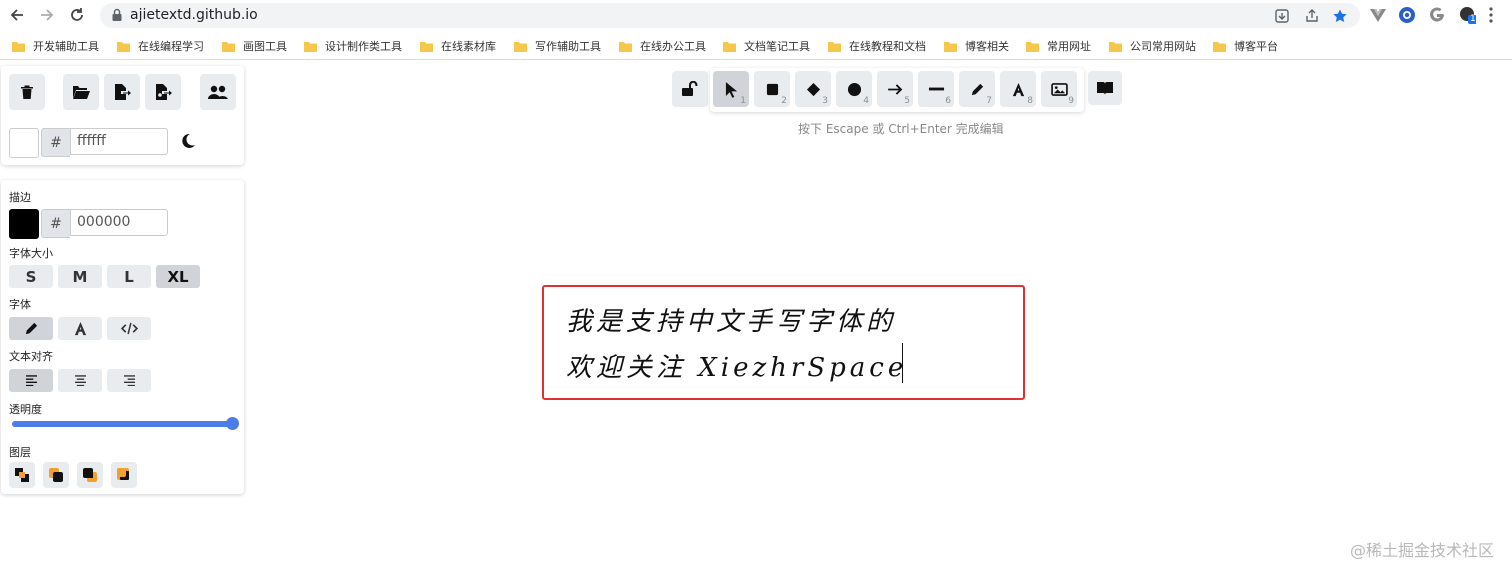 The image size is (1512, 574). What do you see at coordinates (17, 15) in the screenshot?
I see `back-icon` at bounding box center [17, 15].